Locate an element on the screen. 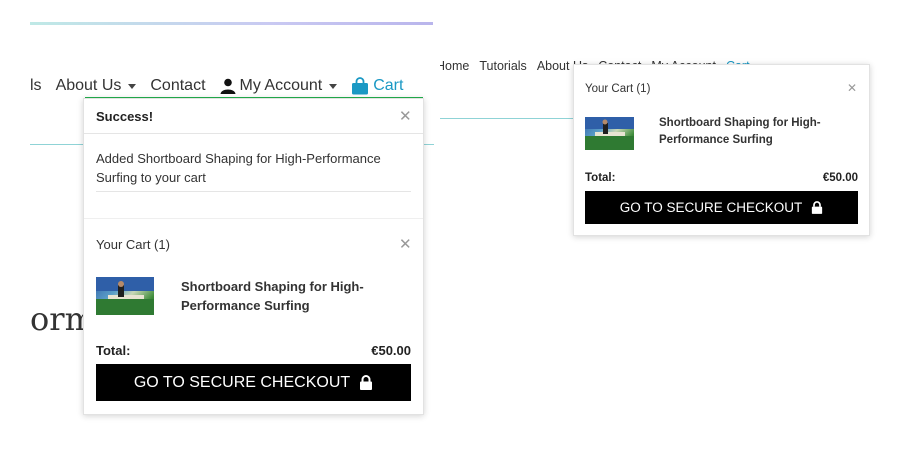 The image size is (903, 454). main-nav: ls About Us Contact My Account Cart is located at coordinates (223, 86).